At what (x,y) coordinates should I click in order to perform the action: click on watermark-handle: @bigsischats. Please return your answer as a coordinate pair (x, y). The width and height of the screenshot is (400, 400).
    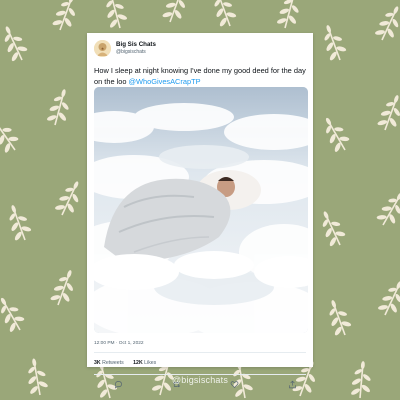
    Looking at the image, I should click on (200, 380).